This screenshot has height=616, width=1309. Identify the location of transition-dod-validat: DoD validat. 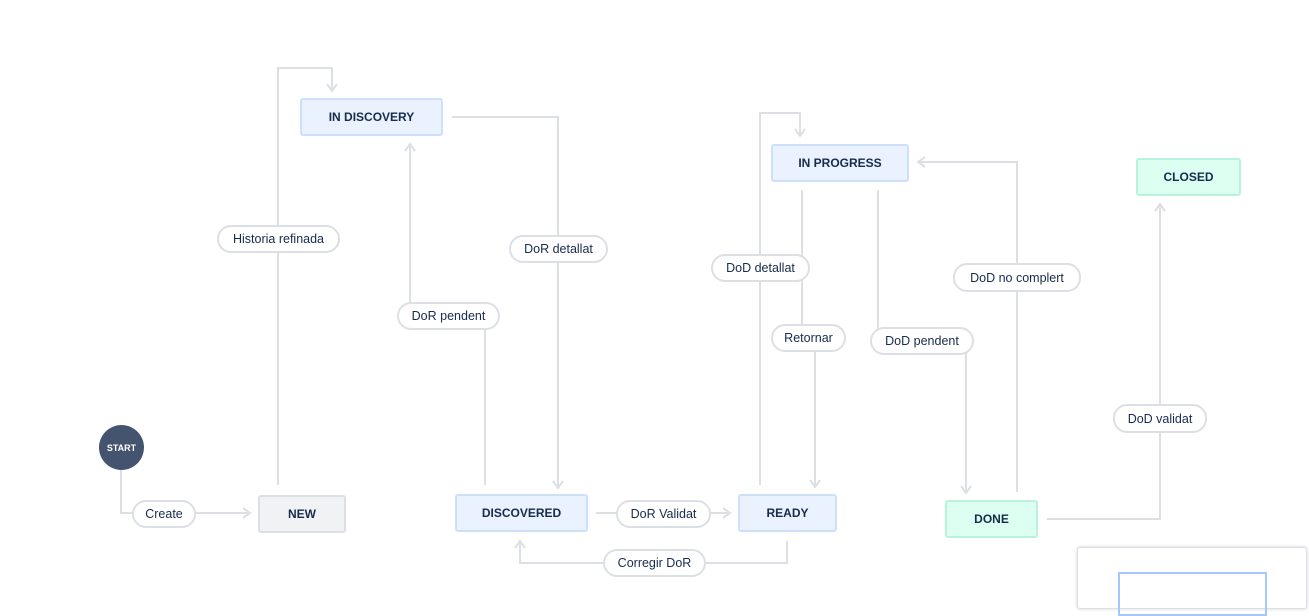
(1160, 418).